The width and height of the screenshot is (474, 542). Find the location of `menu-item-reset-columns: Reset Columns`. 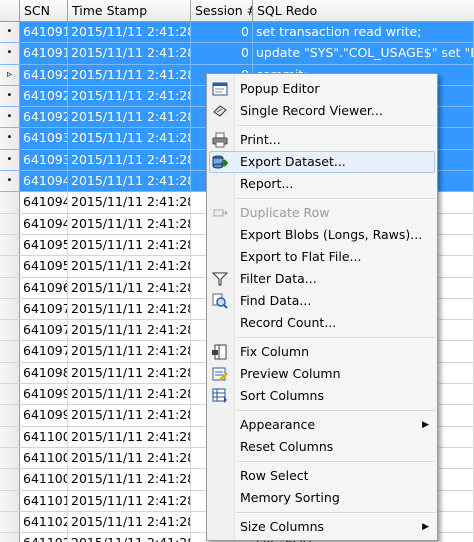

menu-item-reset-columns: Reset Columns is located at coordinates (322, 447).